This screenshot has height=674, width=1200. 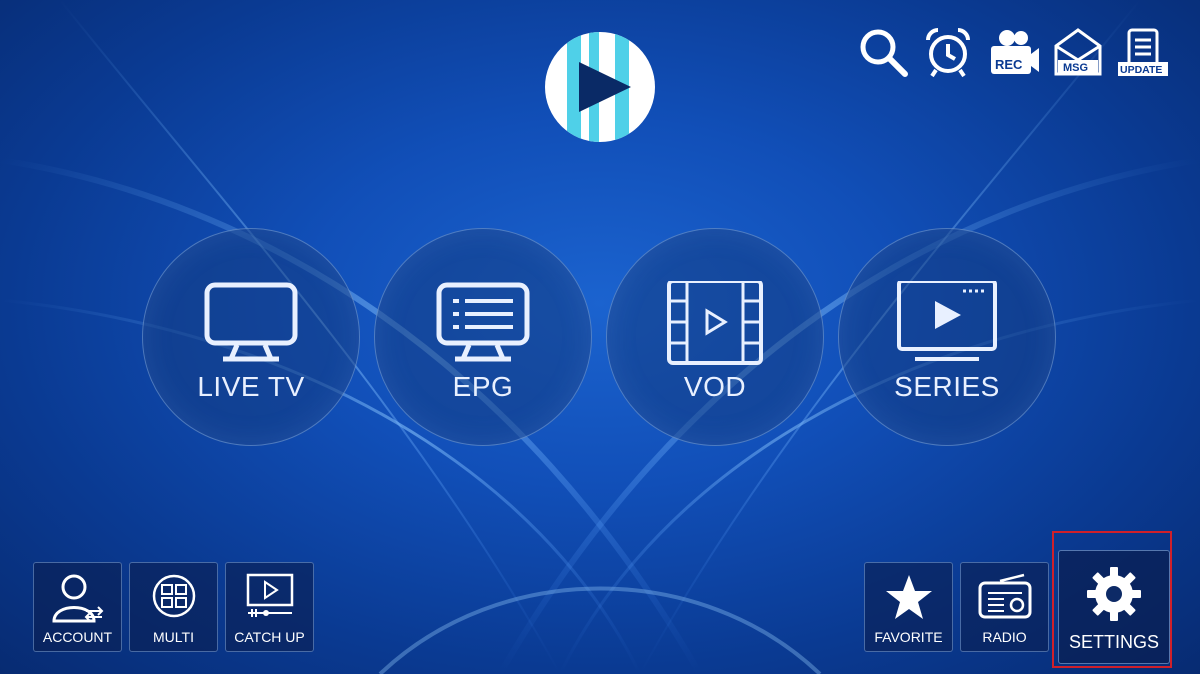 What do you see at coordinates (908, 637) in the screenshot?
I see `favorite-label: FAVORITE` at bounding box center [908, 637].